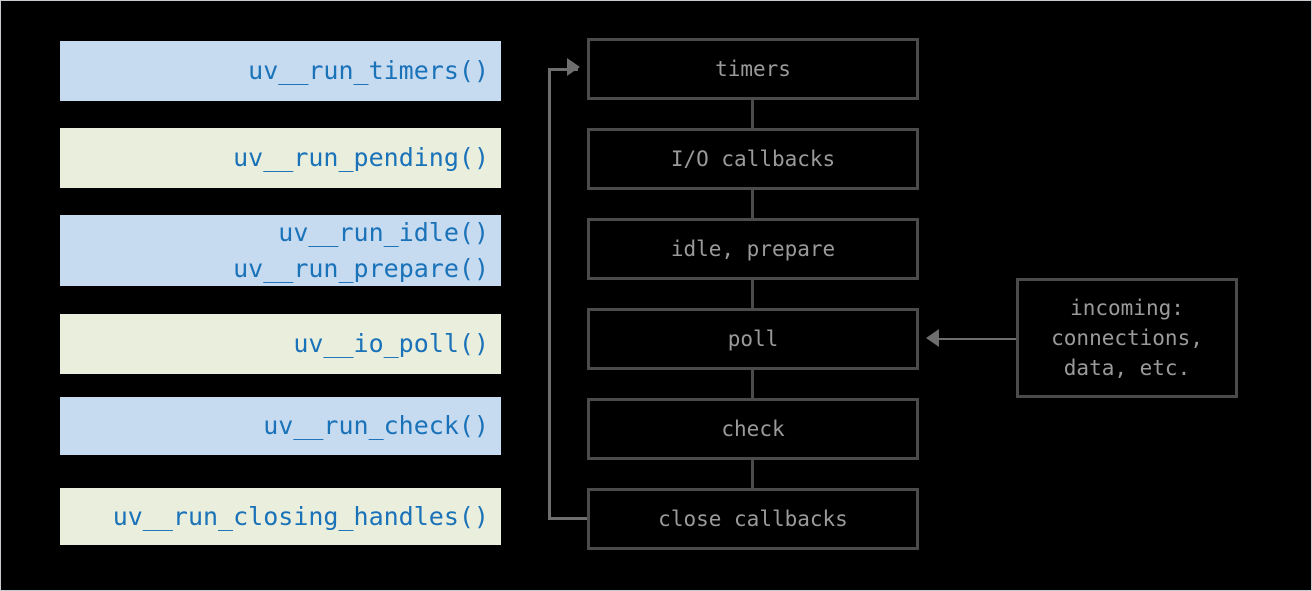 This screenshot has height=591, width=1312. What do you see at coordinates (300, 516) in the screenshot?
I see `api-label: uv__run_closing_handles()` at bounding box center [300, 516].